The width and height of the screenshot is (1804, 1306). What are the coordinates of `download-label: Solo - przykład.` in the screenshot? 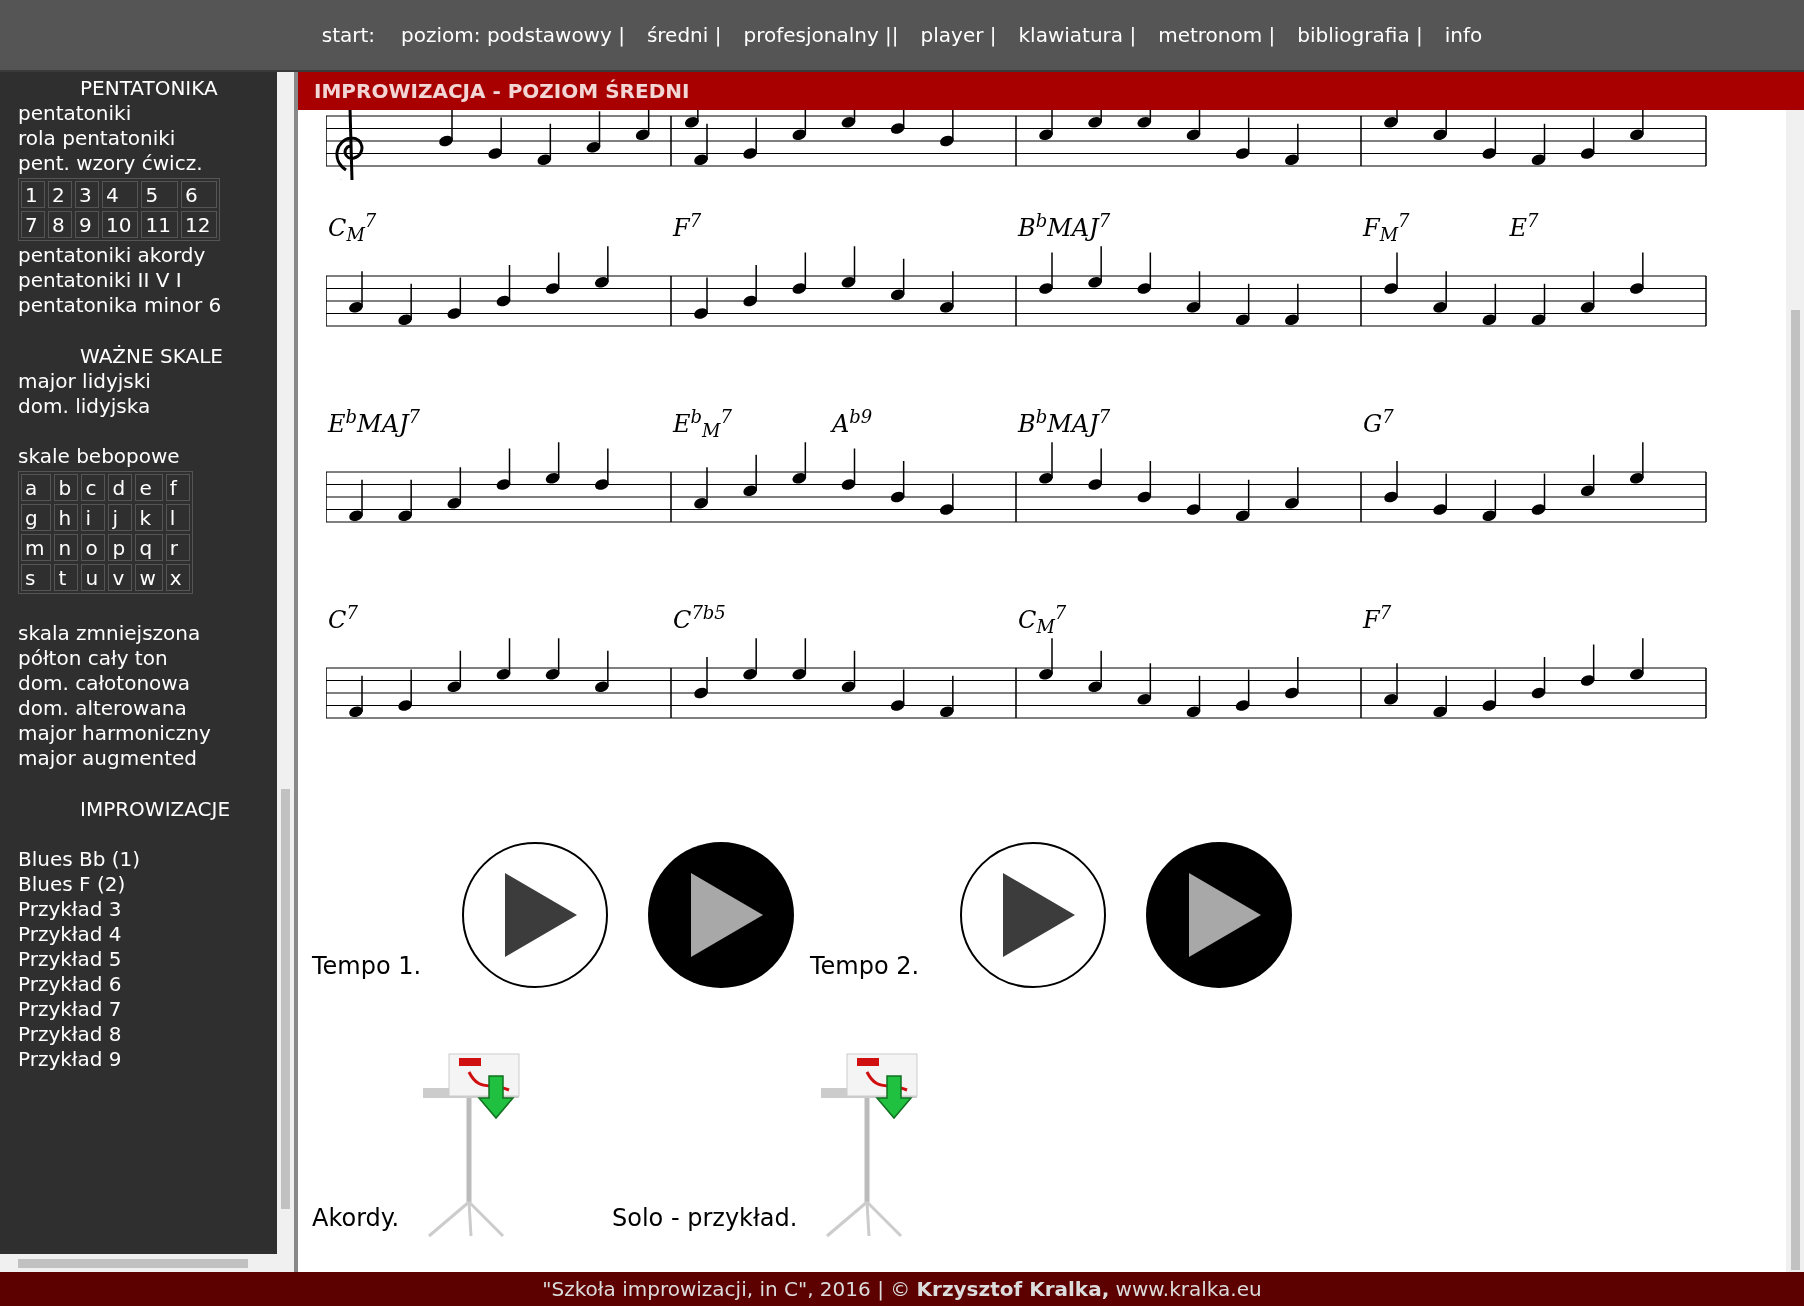 It's located at (705, 1218).